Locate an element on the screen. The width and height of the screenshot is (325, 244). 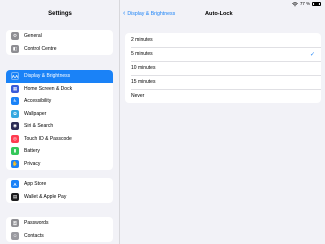
sidebar-item-label: Siri & Search is located at coordinates (39, 126).